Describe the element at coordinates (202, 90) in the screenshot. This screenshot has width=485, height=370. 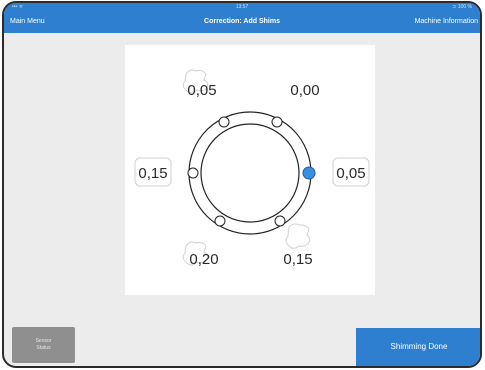
I see `shim-value-top-left: 0,05` at that location.